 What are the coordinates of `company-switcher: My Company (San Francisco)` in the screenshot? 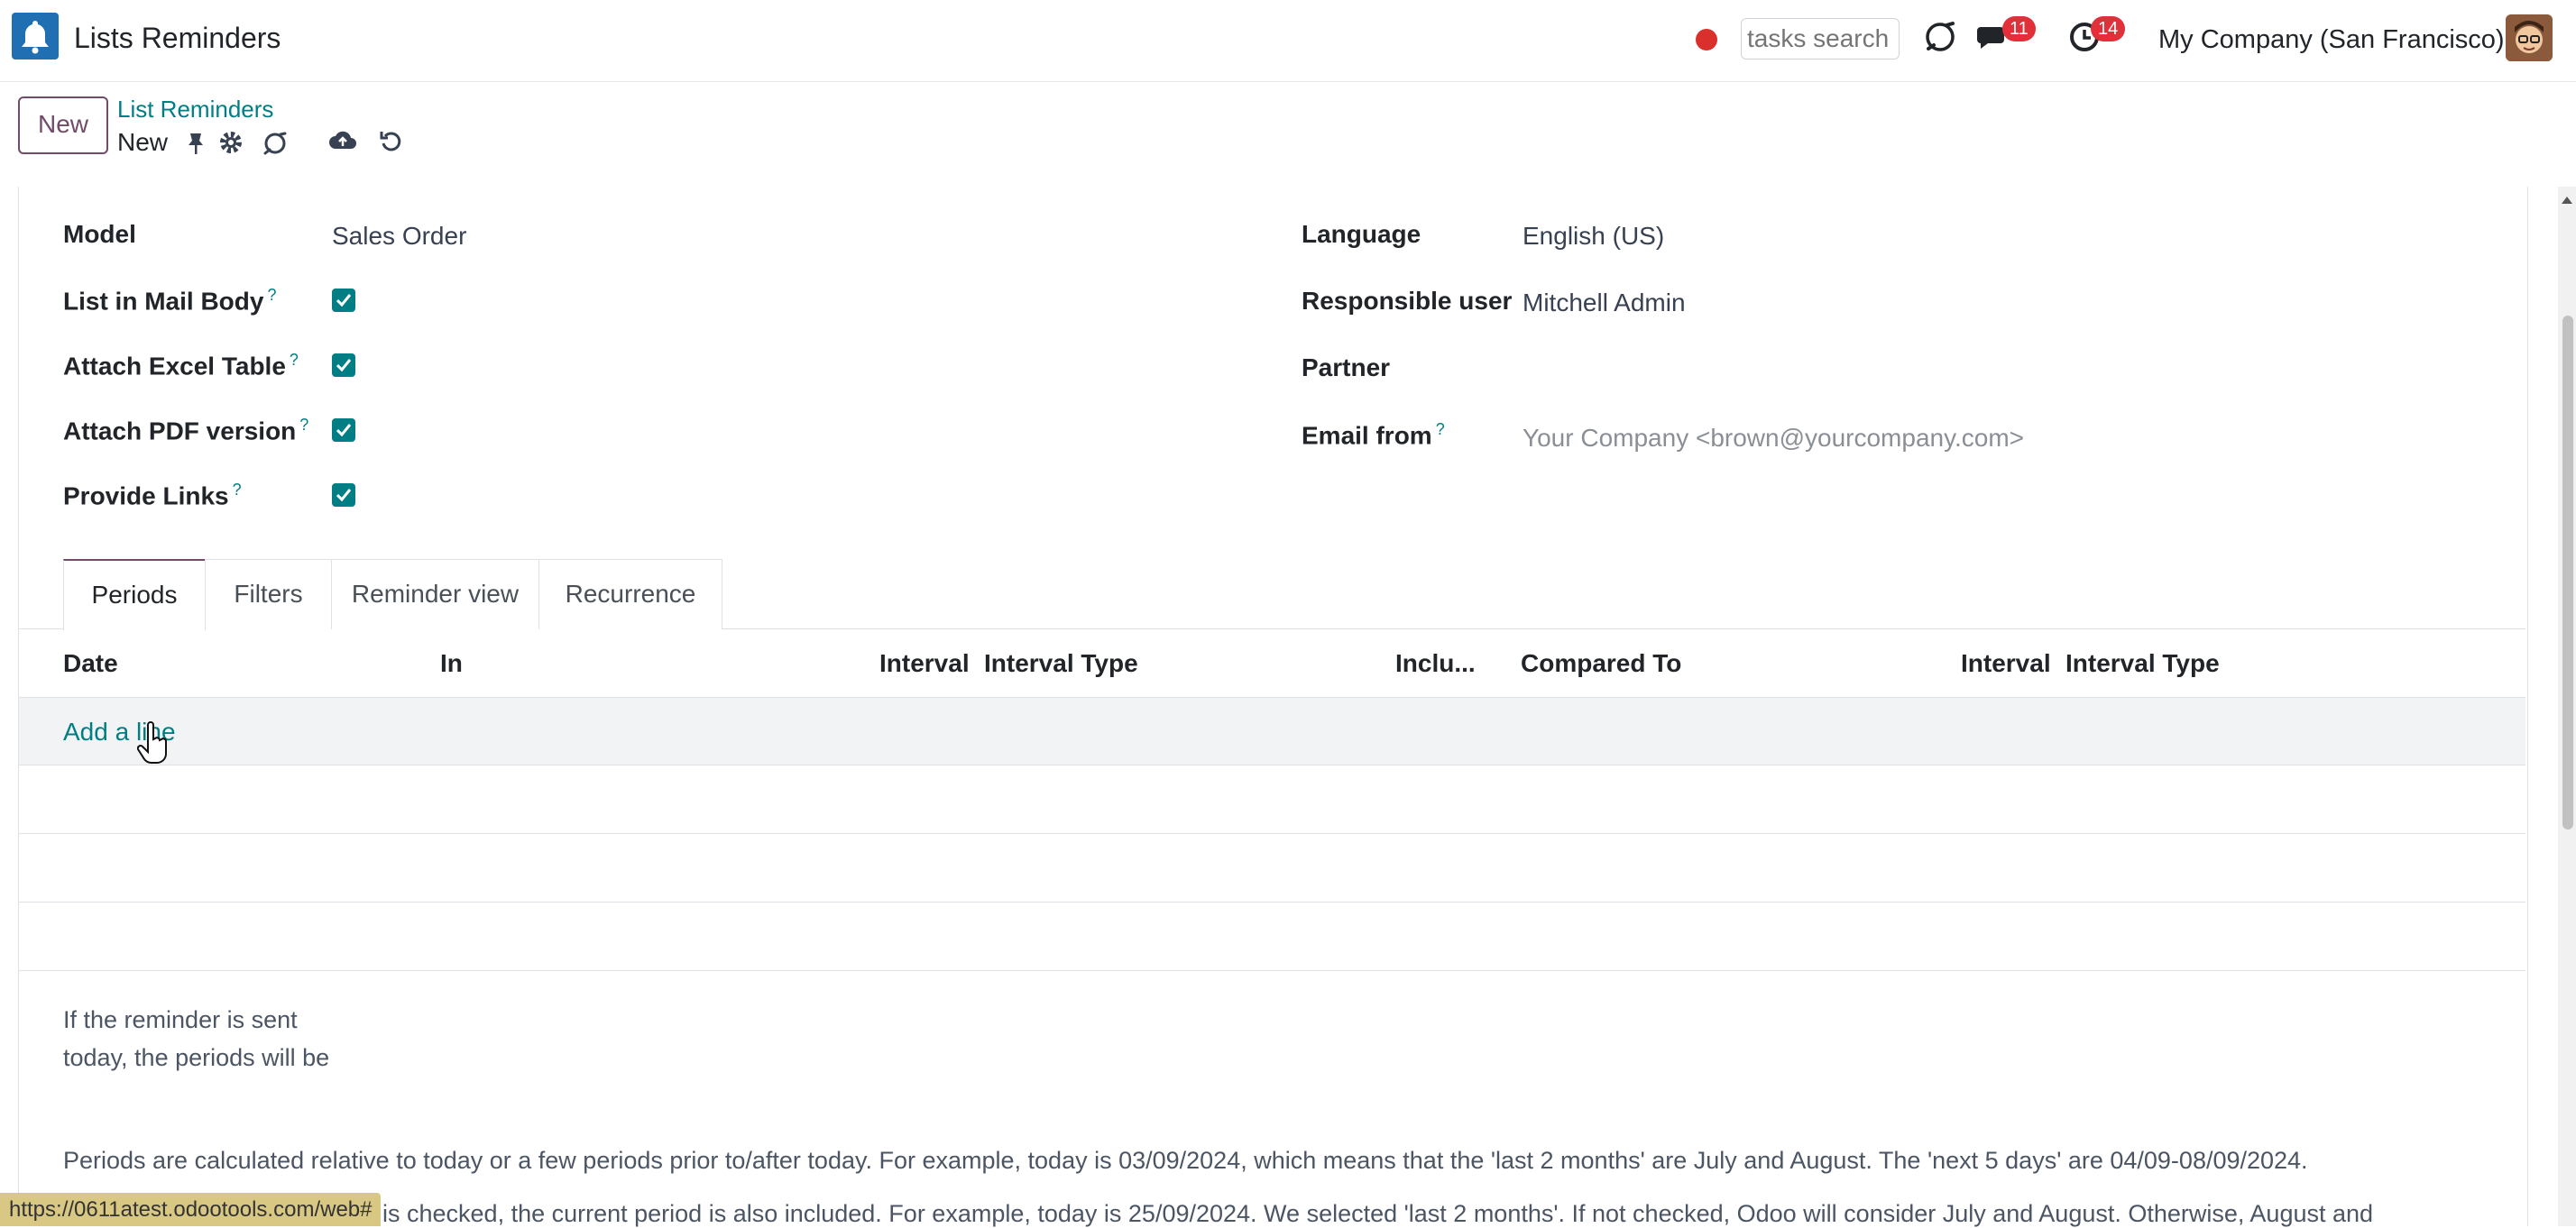 It's located at (2332, 40).